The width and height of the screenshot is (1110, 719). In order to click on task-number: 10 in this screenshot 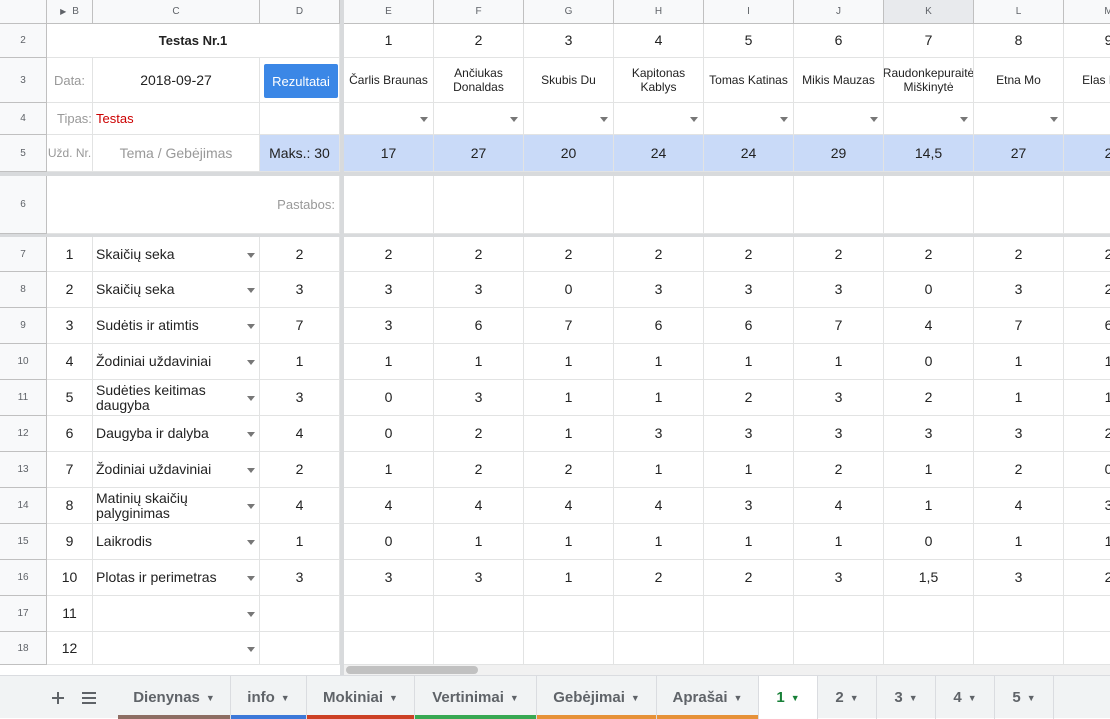, I will do `click(70, 578)`.